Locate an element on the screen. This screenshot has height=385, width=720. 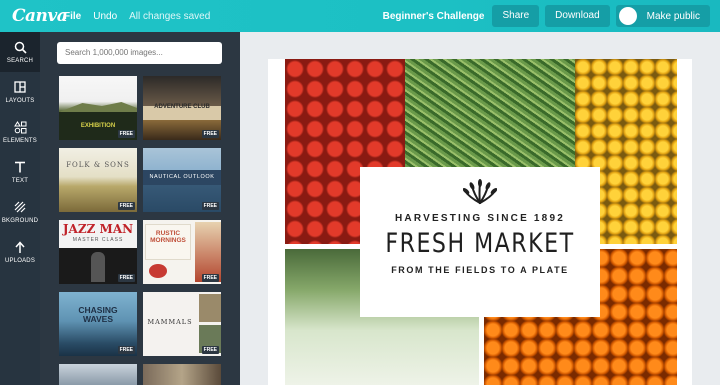
make-public-label: Make public is located at coordinates (673, 16).